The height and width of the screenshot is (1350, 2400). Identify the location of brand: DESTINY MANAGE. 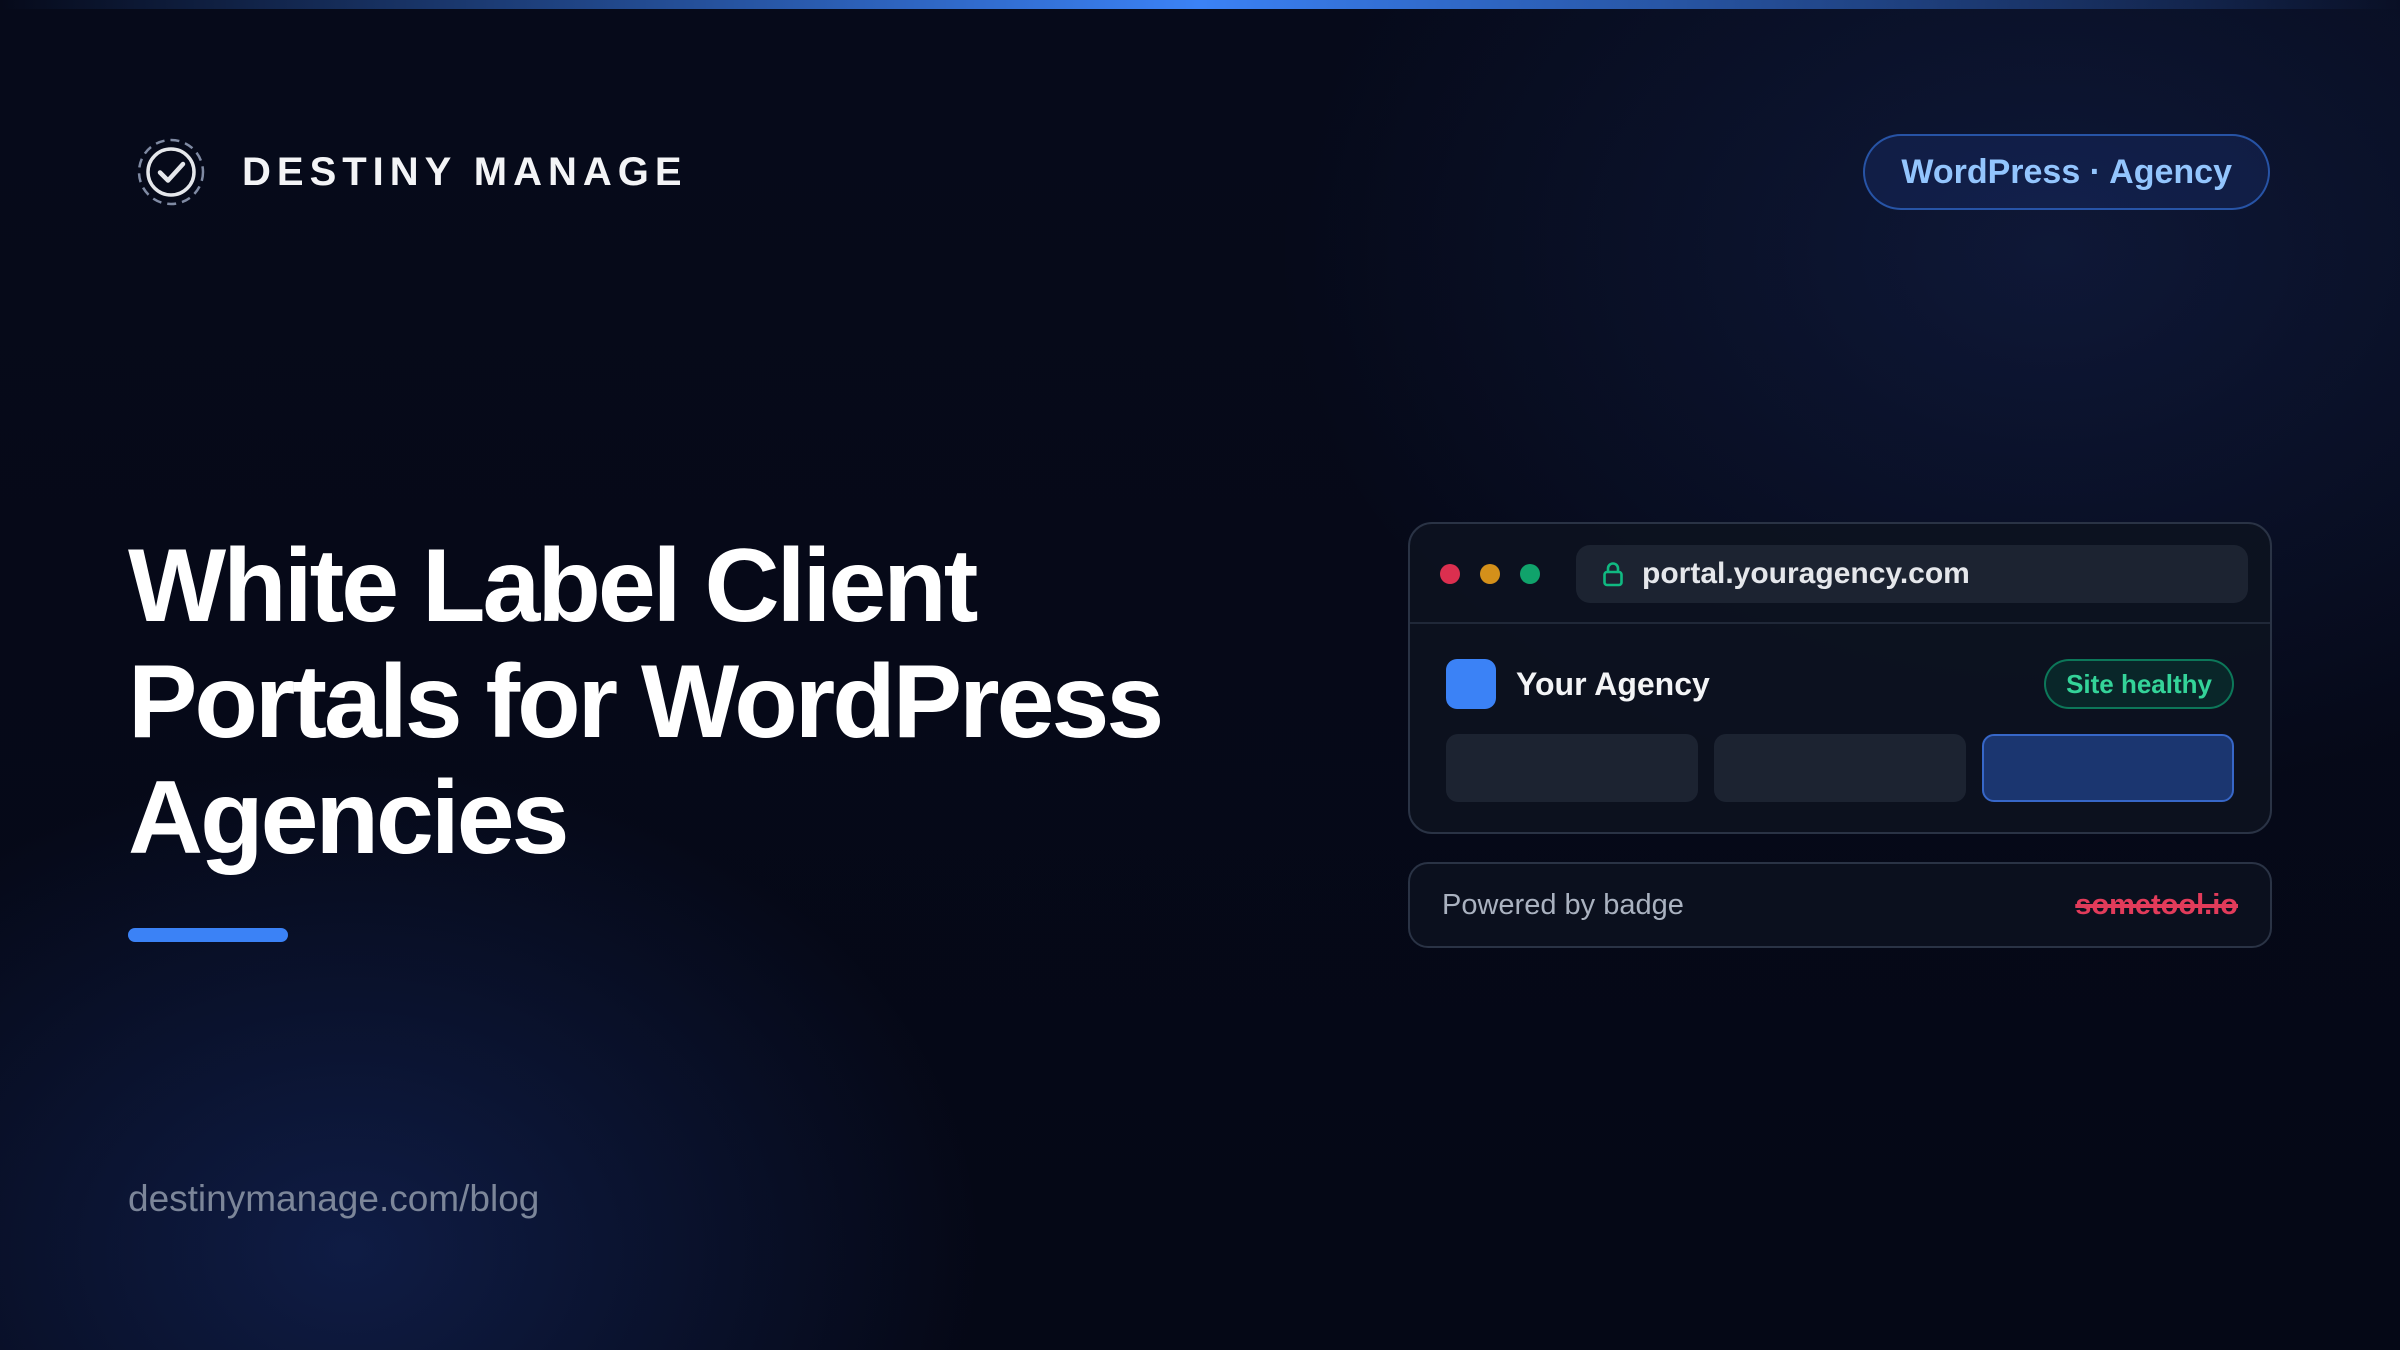
(412, 172).